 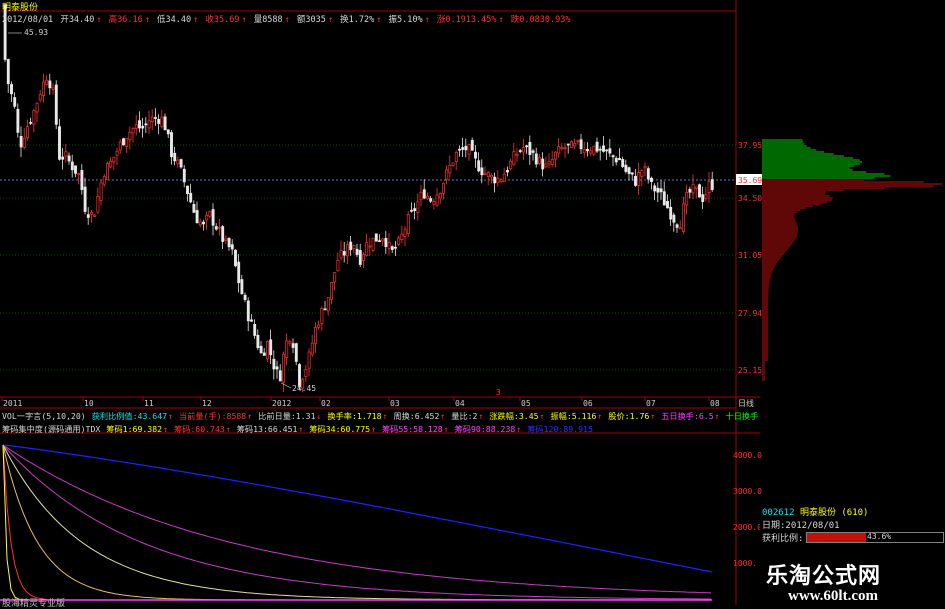 I want to click on panel-code-suffix: (610), so click(x=855, y=513).